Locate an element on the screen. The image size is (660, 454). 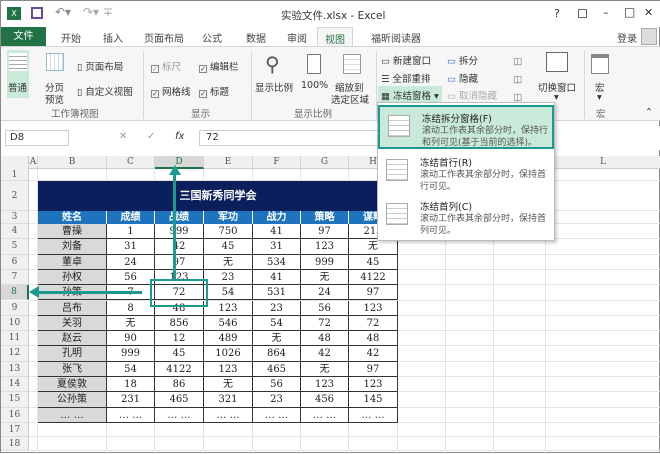
zoom-100-button: 100% is located at coordinates (314, 77).